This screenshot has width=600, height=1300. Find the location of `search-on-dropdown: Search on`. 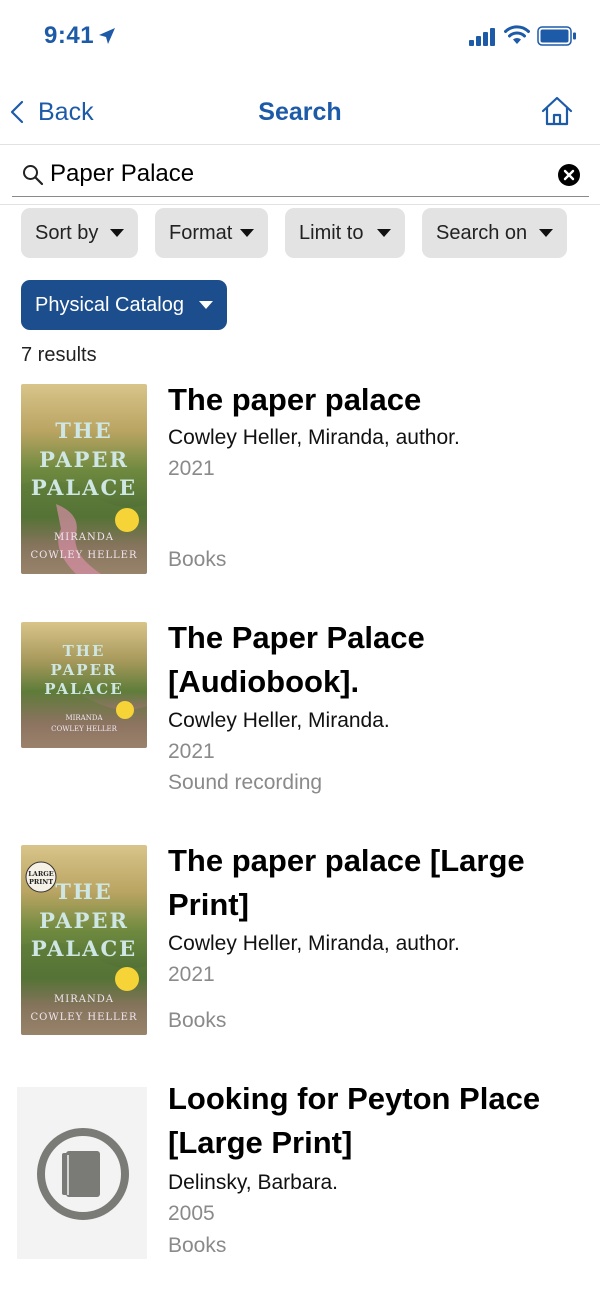

search-on-dropdown: Search on is located at coordinates (494, 233).